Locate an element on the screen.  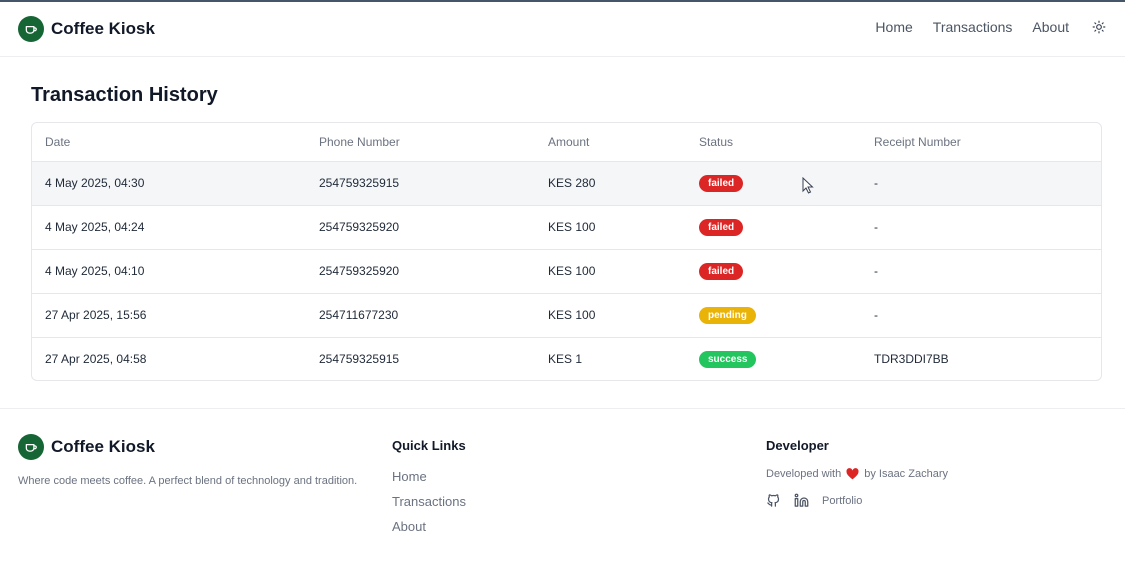
column-header-amount: Amount is located at coordinates (610, 142).